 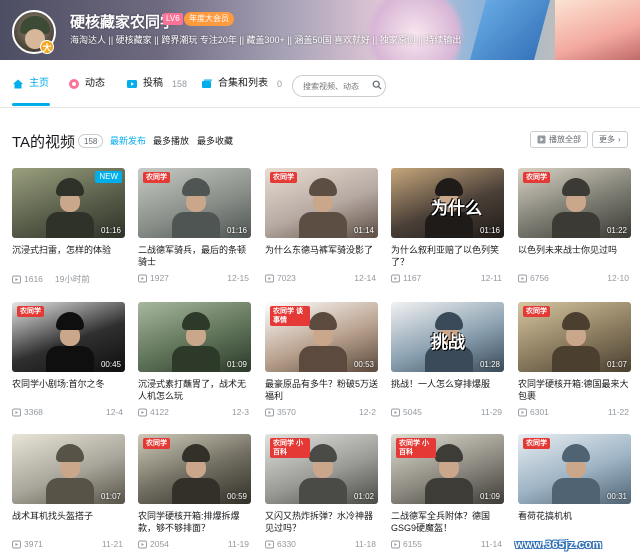 I want to click on video-title: 以色列未来战士你见过吗, so click(x=574, y=256).